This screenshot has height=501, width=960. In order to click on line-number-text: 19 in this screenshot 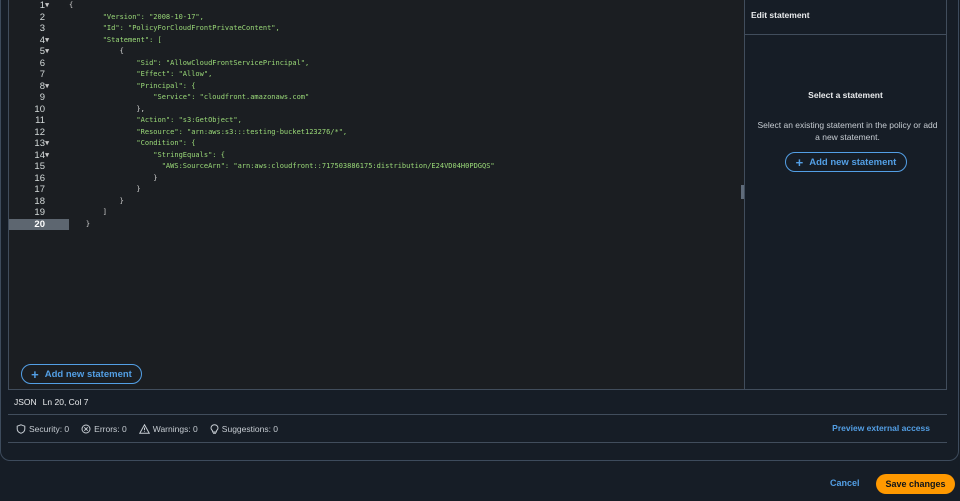, I will do `click(39, 212)`.